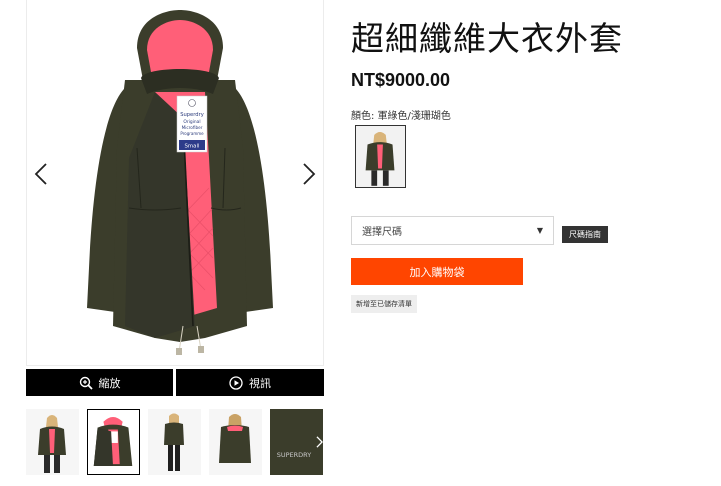 This screenshot has height=486, width=721. What do you see at coordinates (192, 115) in the screenshot?
I see `label-line-1: Superdry` at bounding box center [192, 115].